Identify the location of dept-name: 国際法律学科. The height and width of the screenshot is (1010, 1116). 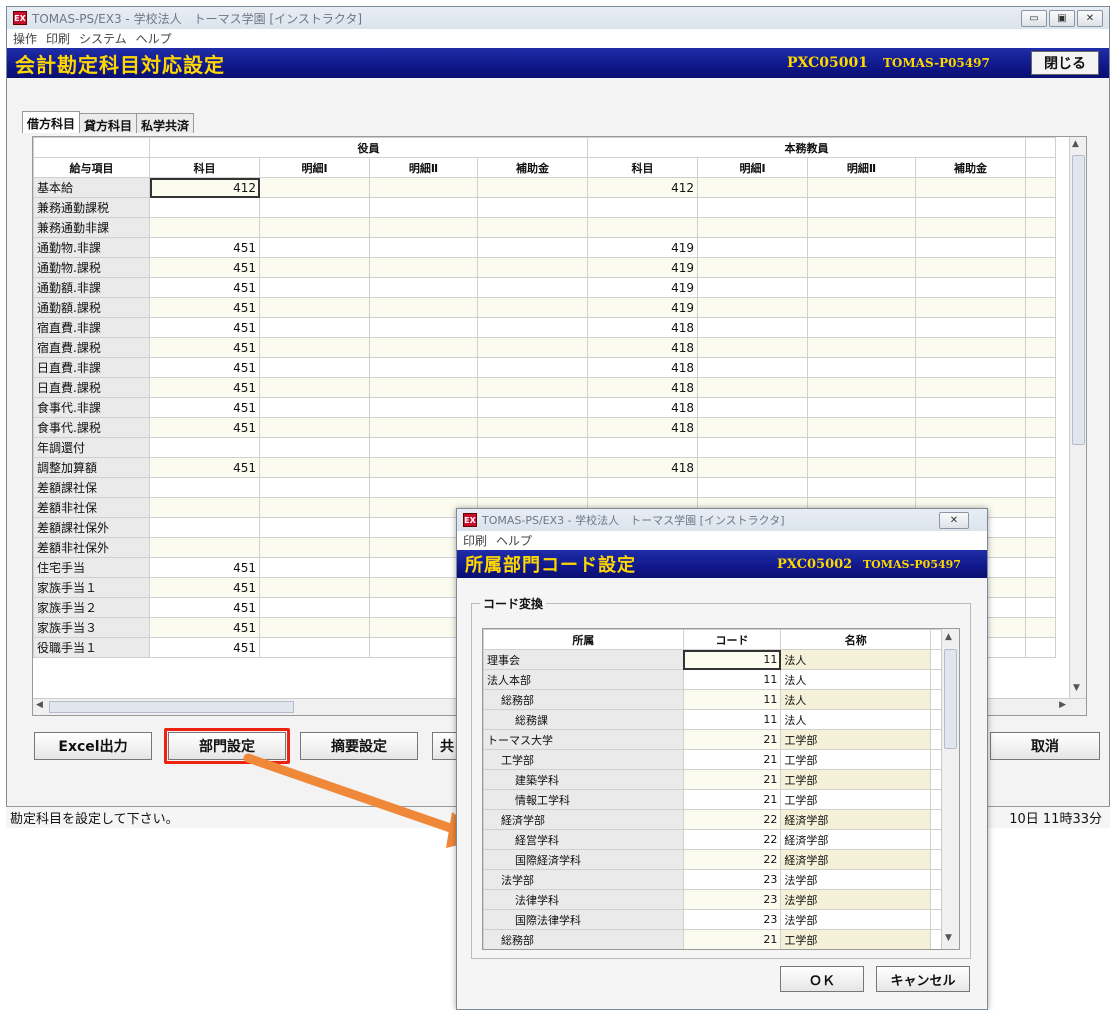
(583, 919).